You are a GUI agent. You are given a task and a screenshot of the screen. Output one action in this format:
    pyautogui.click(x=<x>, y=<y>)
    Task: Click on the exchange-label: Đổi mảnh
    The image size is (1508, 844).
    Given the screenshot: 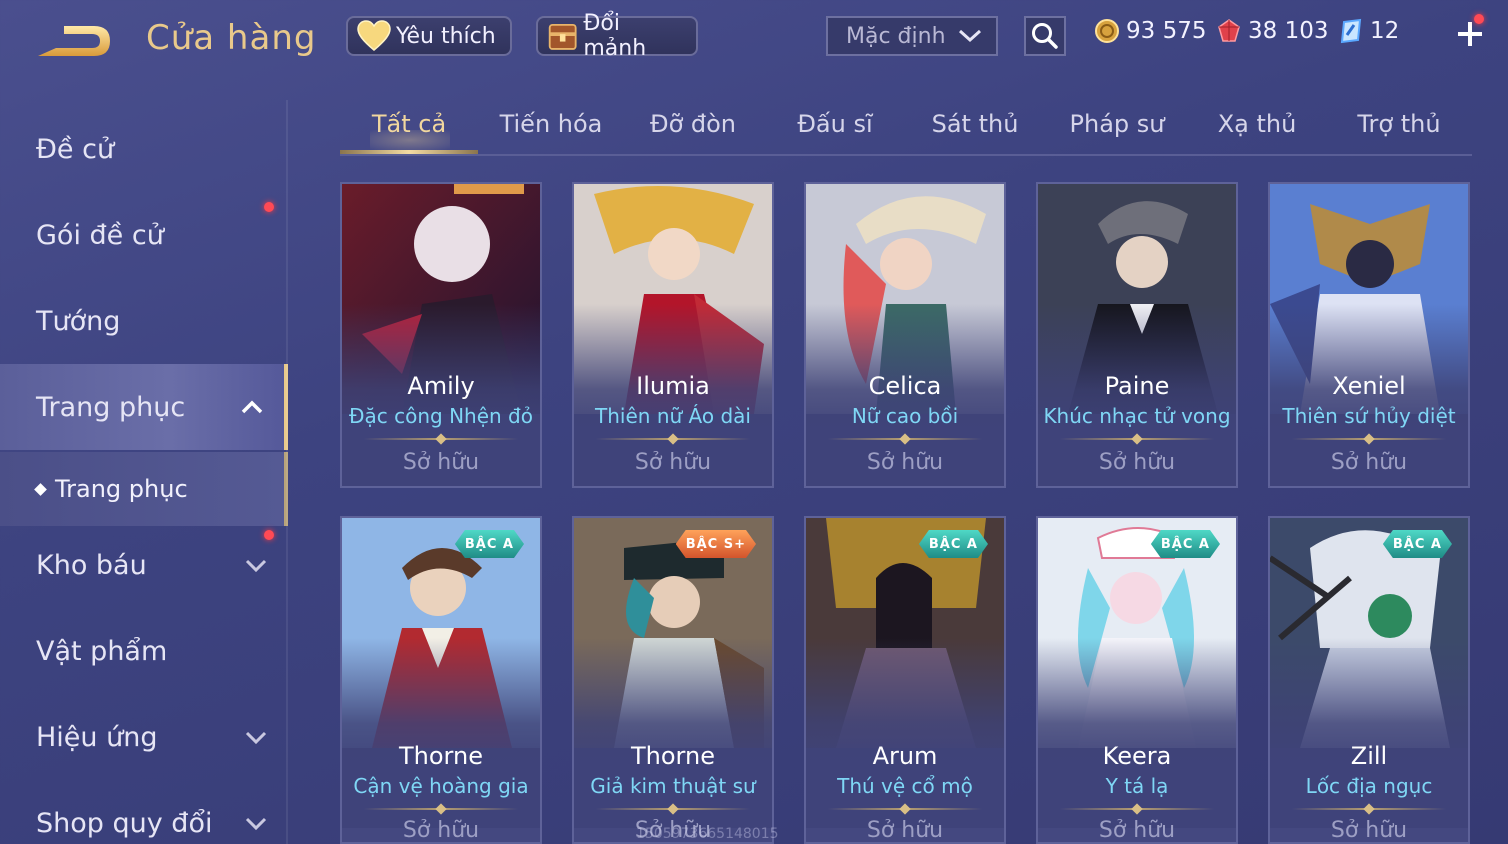 What is the action you would take?
    pyautogui.click(x=615, y=36)
    